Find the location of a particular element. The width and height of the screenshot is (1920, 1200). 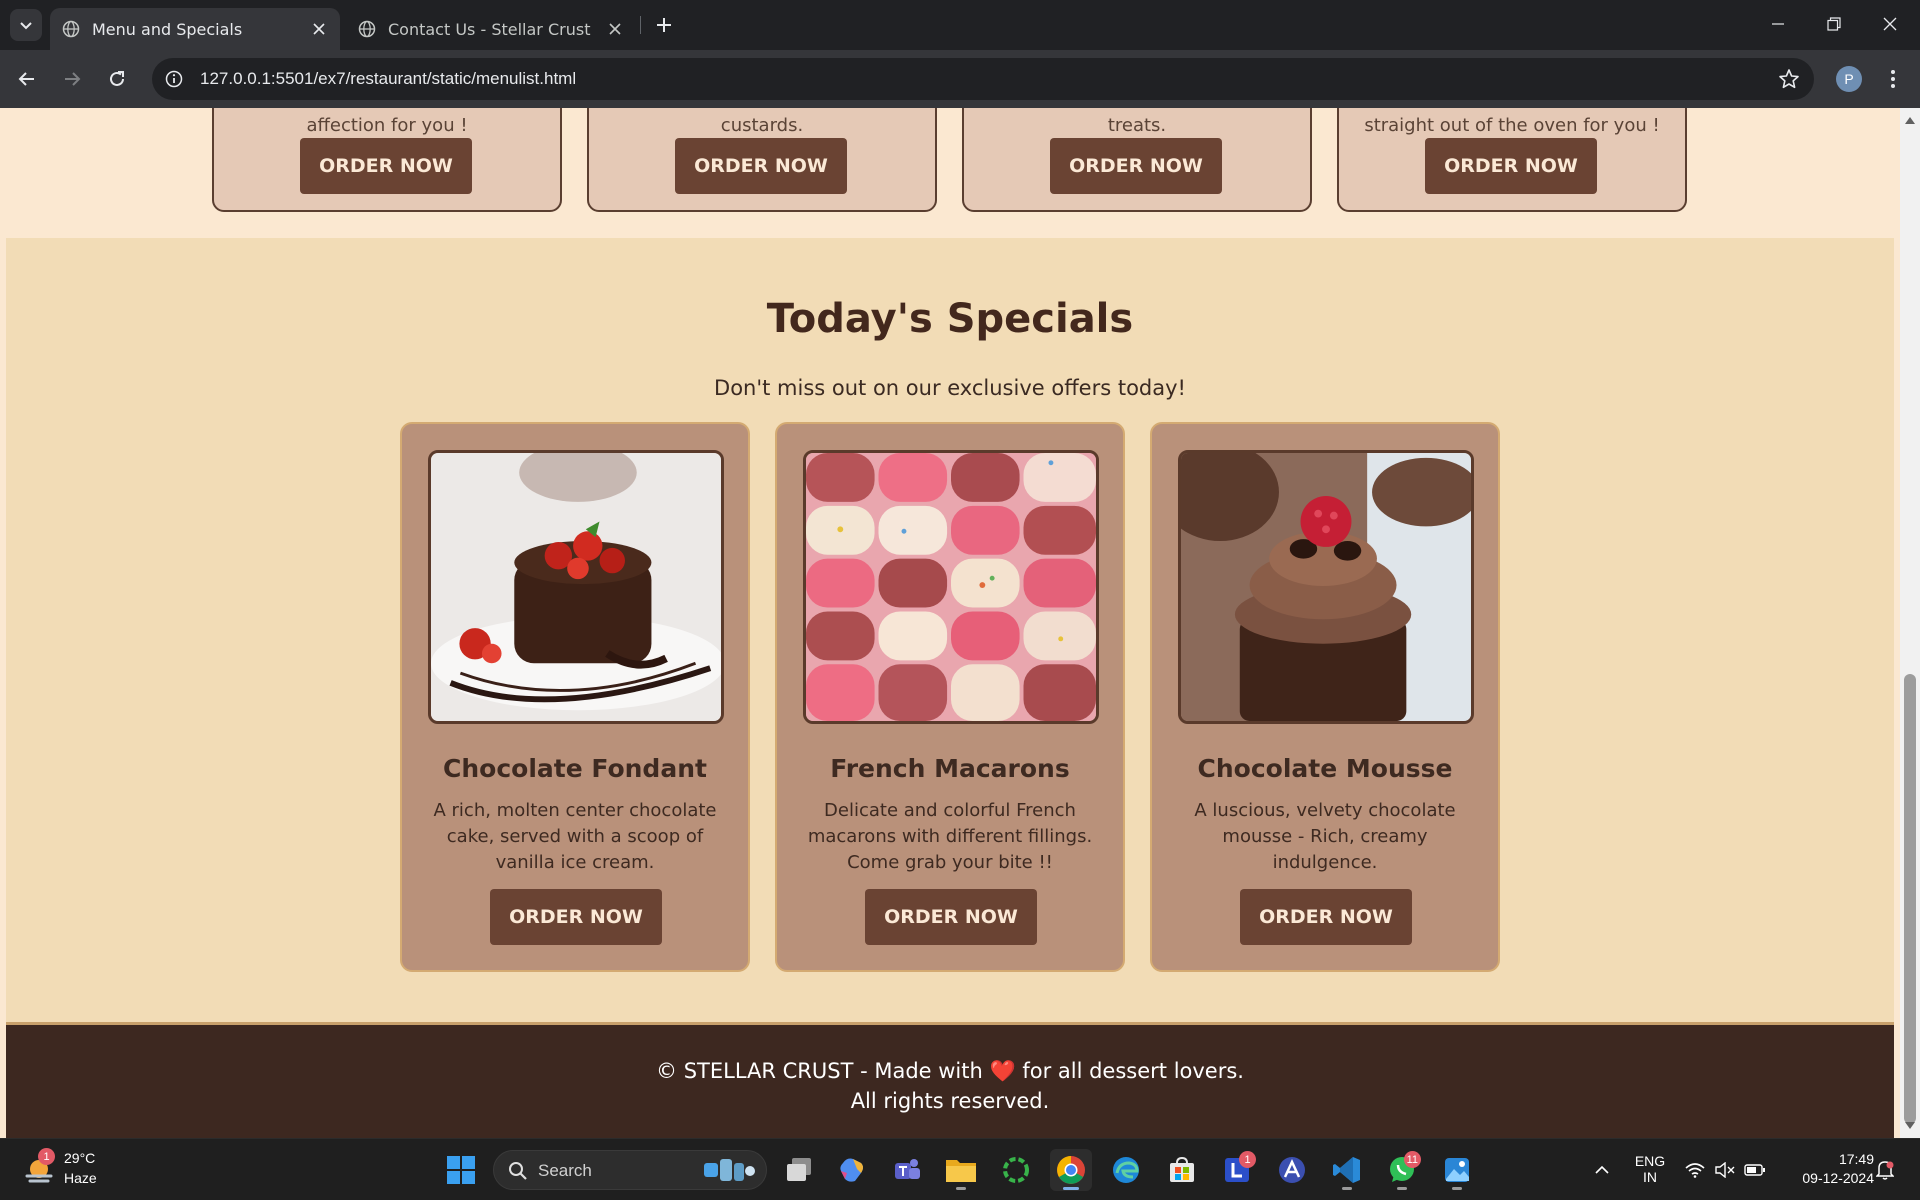

tab-menu-and-specials: Menu and Specials is located at coordinates (195, 29).